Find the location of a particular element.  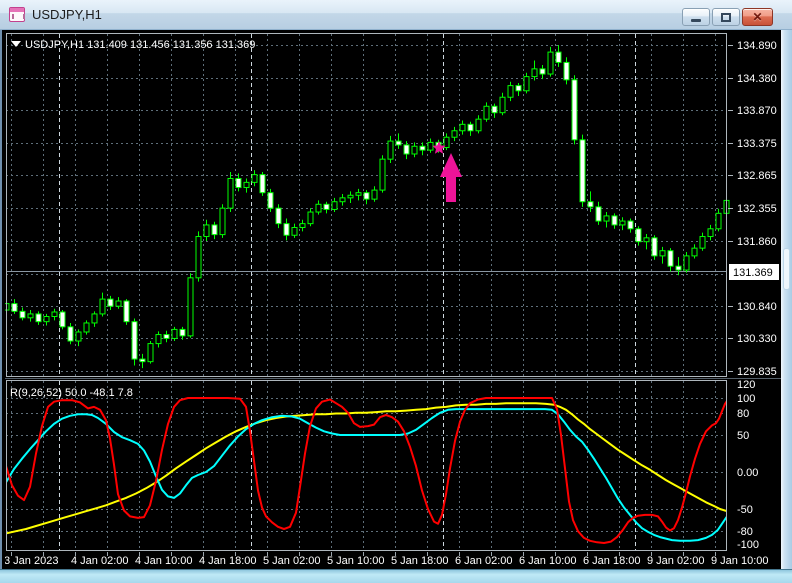

scrollbar-thumb is located at coordinates (786, 269).